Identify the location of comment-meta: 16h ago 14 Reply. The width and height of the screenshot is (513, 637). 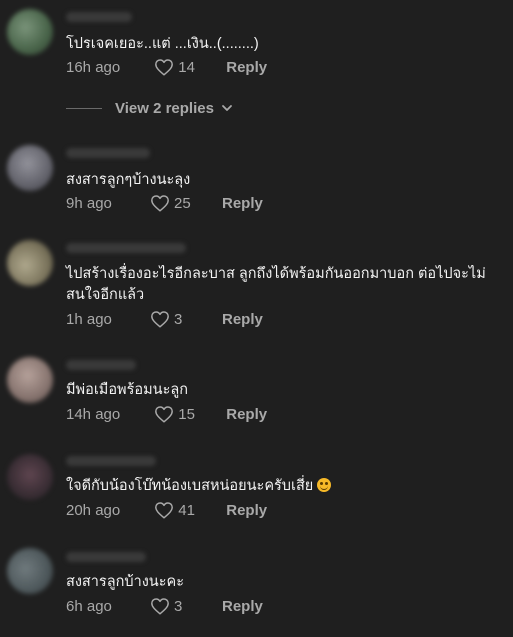
(166, 67).